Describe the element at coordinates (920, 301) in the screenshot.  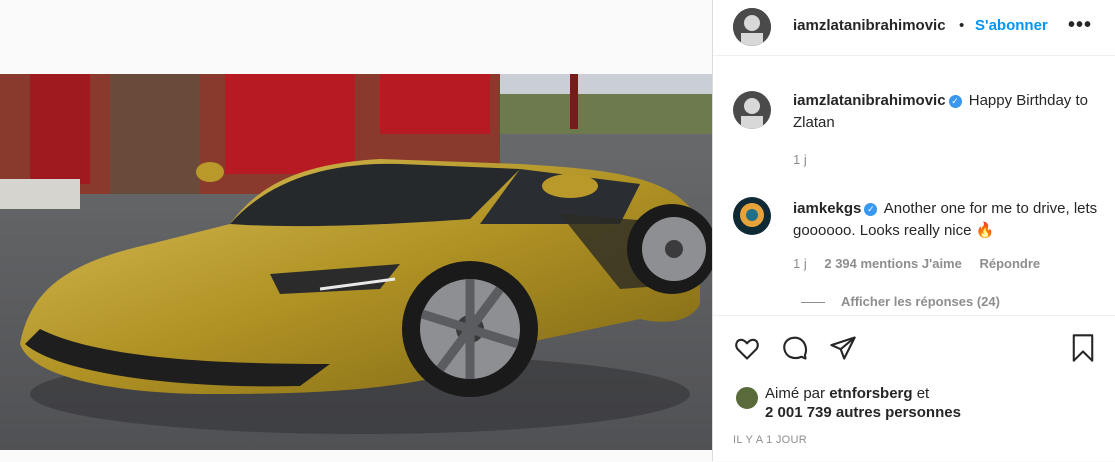
I see `view-replies-label: Afficher les réponses (24)` at that location.